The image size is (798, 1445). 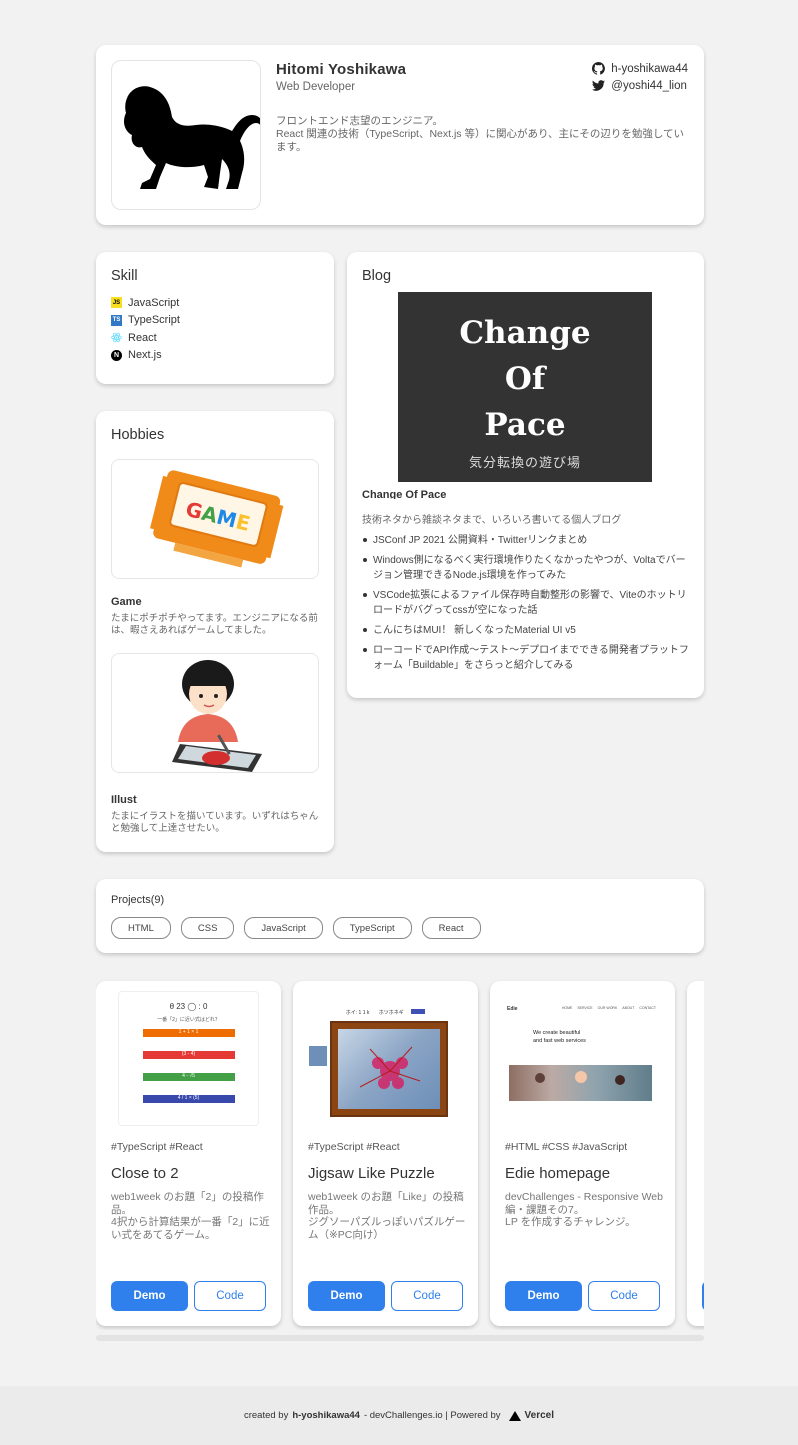 I want to click on blog-image-subtitle: 気分転換の遊び場, so click(x=524, y=462).